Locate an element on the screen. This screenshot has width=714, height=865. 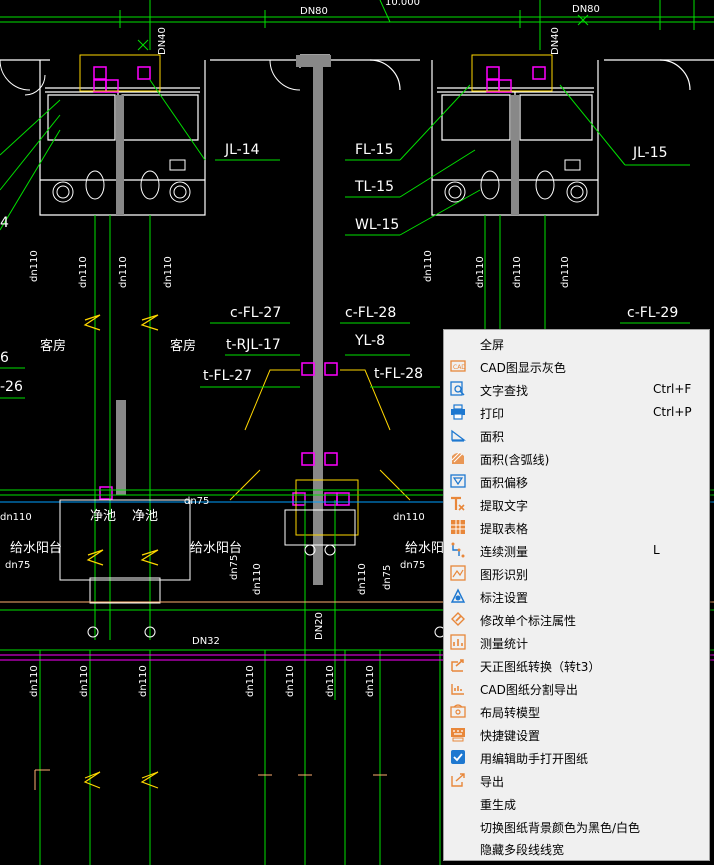
dn75-label-3: dn75 is located at coordinates (196, 501).